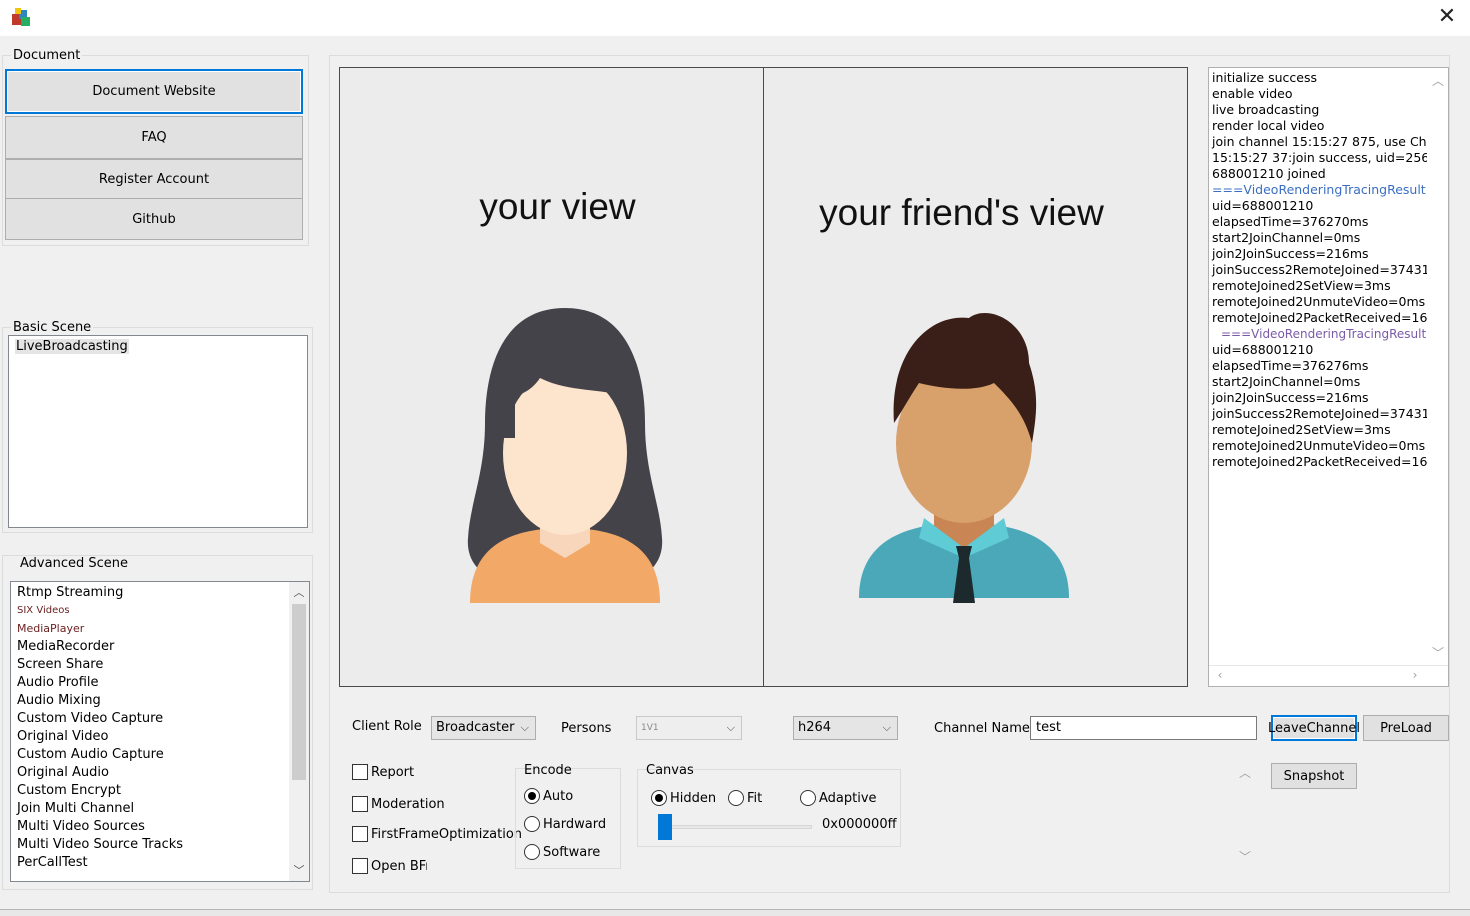 This screenshot has width=1470, height=916. I want to click on canvas-adaptive-radio, so click(808, 798).